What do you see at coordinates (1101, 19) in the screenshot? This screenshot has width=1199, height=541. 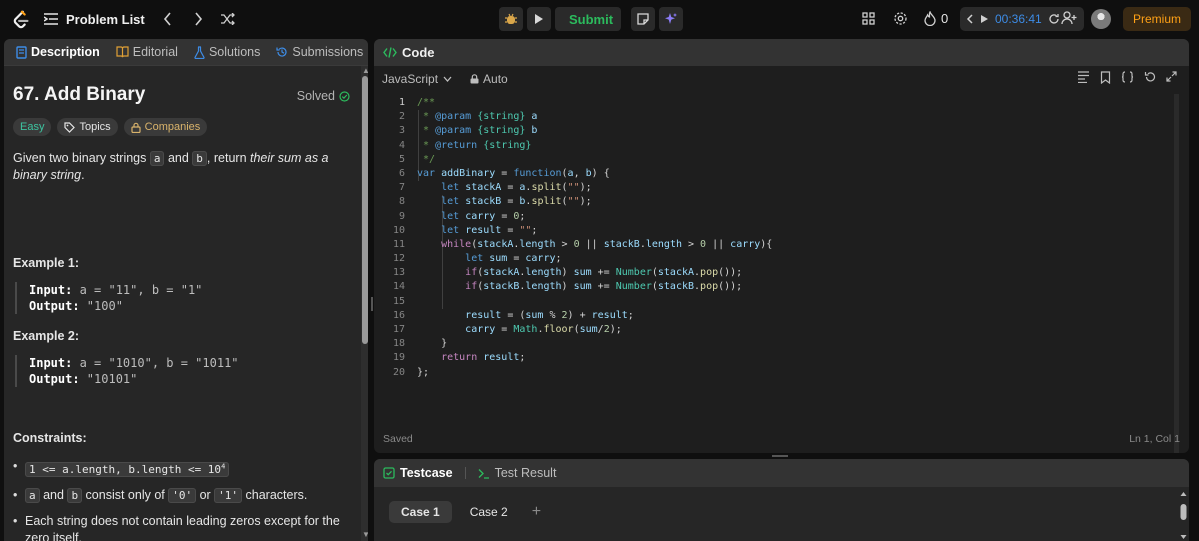 I see `user-avatar` at bounding box center [1101, 19].